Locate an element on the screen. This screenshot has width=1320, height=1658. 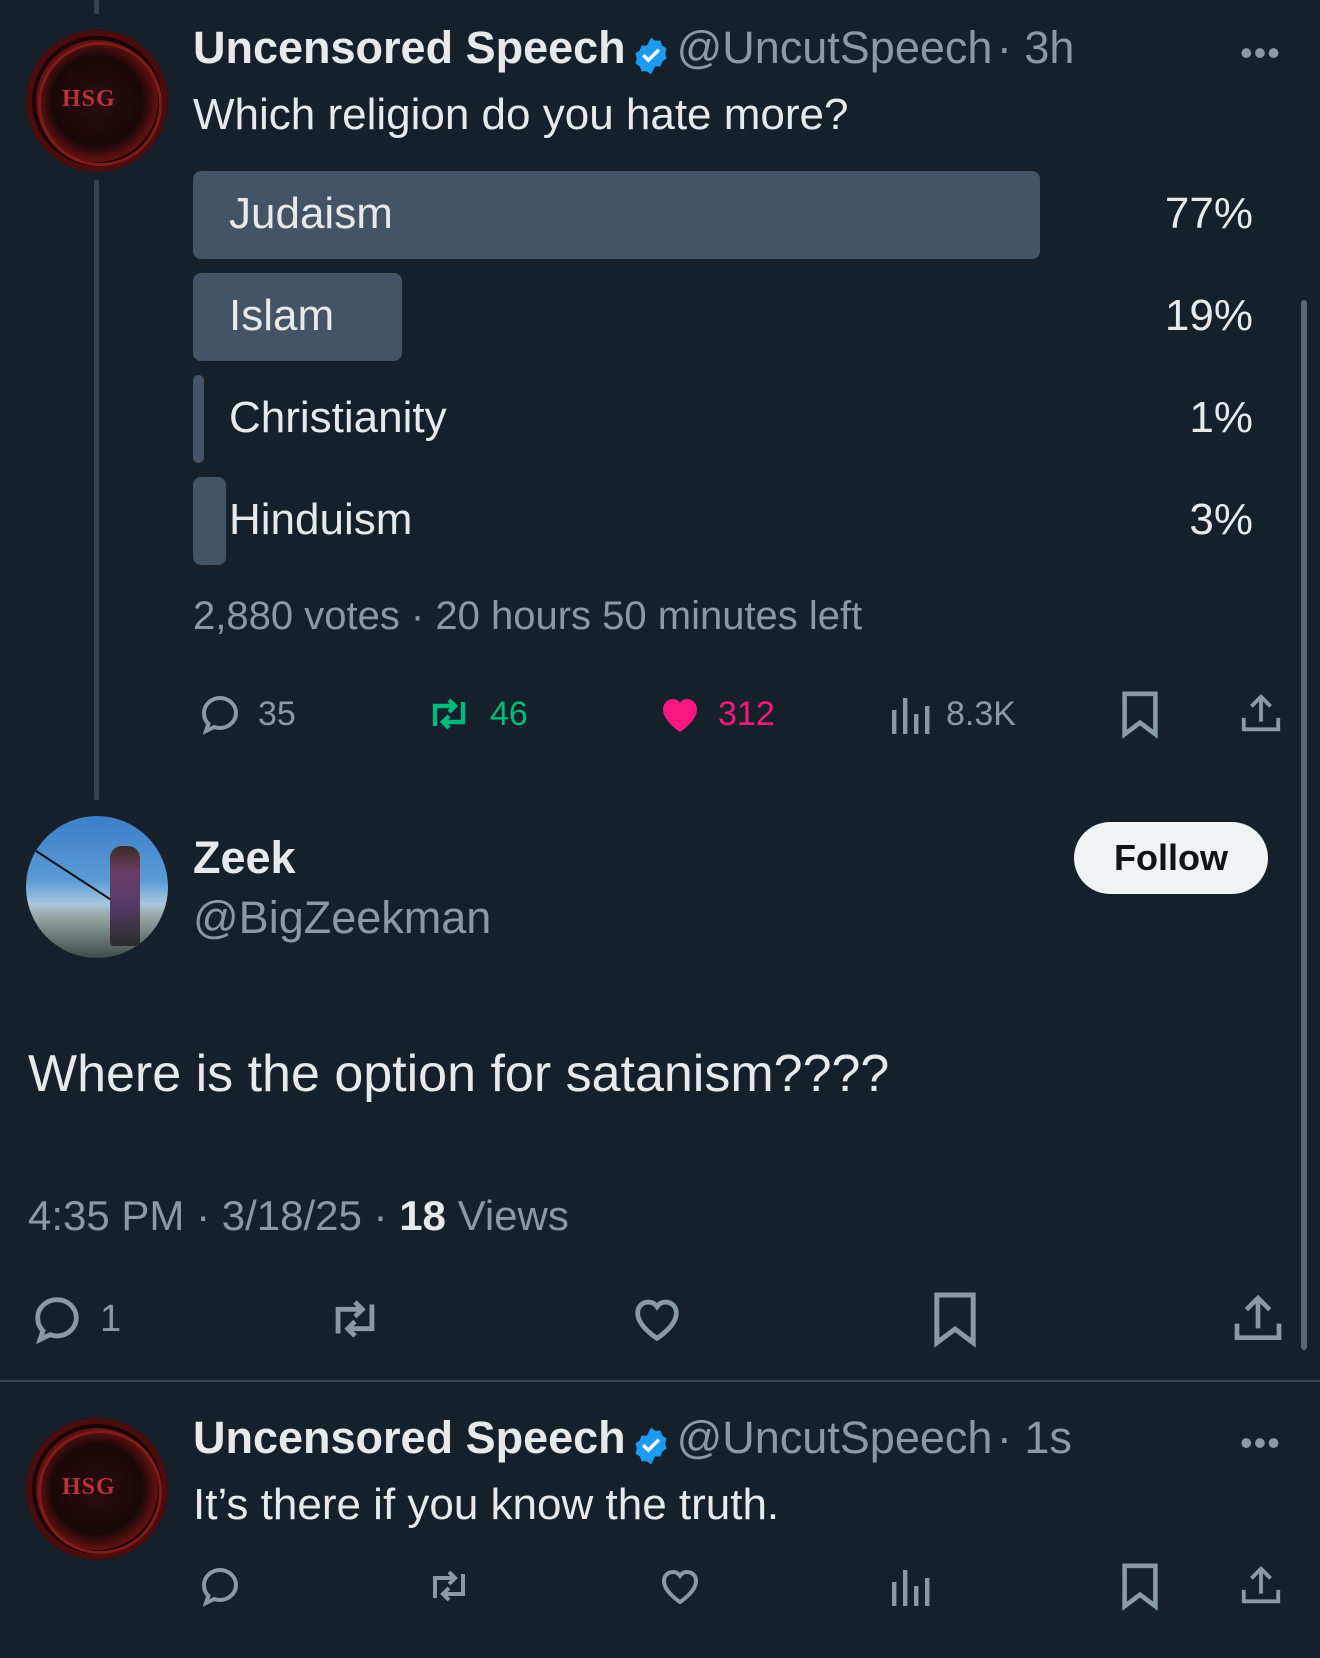
views-label: Views is located at coordinates (507, 1215).